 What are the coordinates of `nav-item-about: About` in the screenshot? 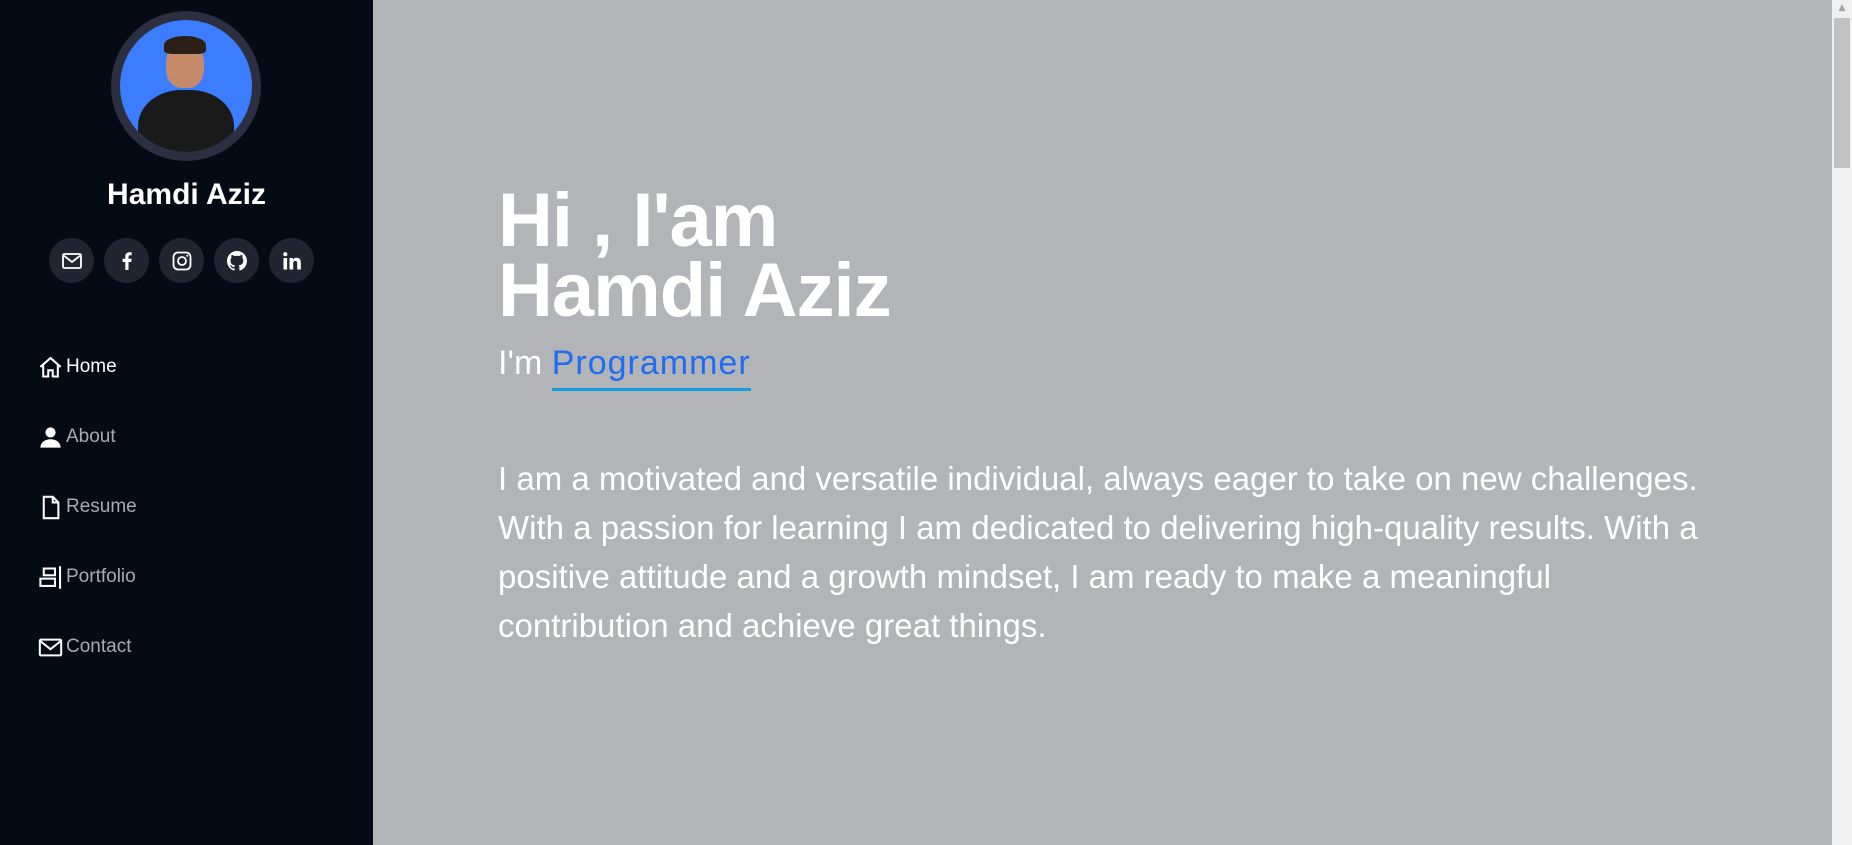 It's located at (87, 437).